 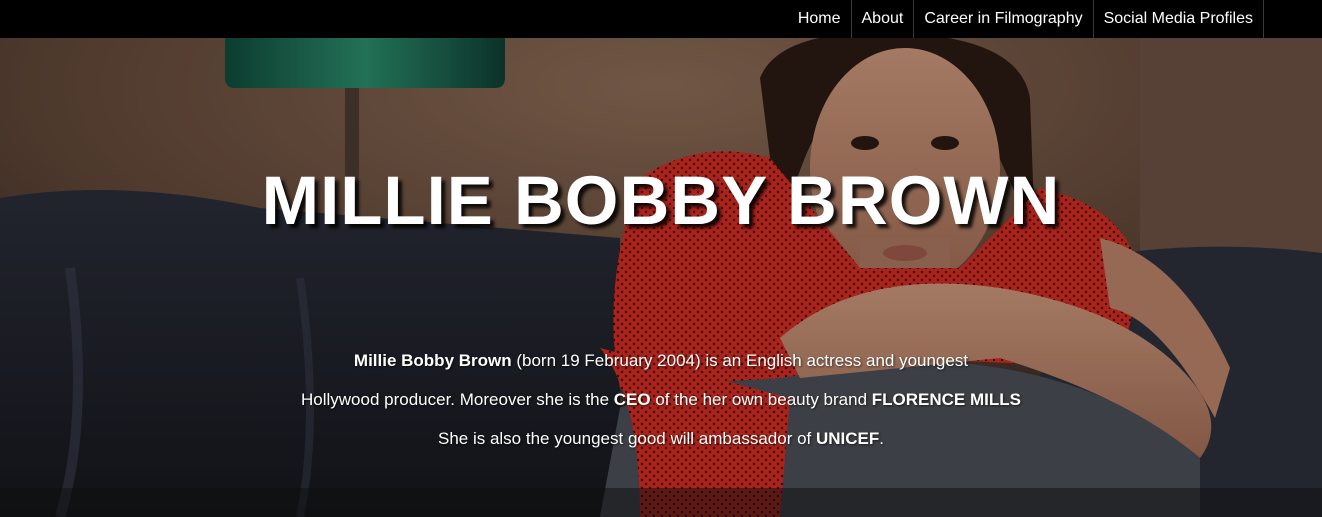 I want to click on hero-title: MILLIE BOBBY BROWN, so click(x=661, y=200).